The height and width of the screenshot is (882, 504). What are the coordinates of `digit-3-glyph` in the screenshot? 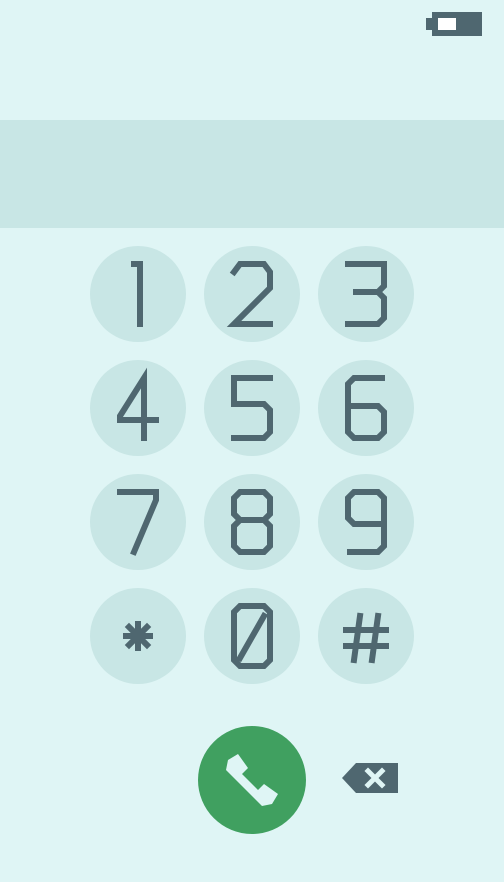 It's located at (366, 294).